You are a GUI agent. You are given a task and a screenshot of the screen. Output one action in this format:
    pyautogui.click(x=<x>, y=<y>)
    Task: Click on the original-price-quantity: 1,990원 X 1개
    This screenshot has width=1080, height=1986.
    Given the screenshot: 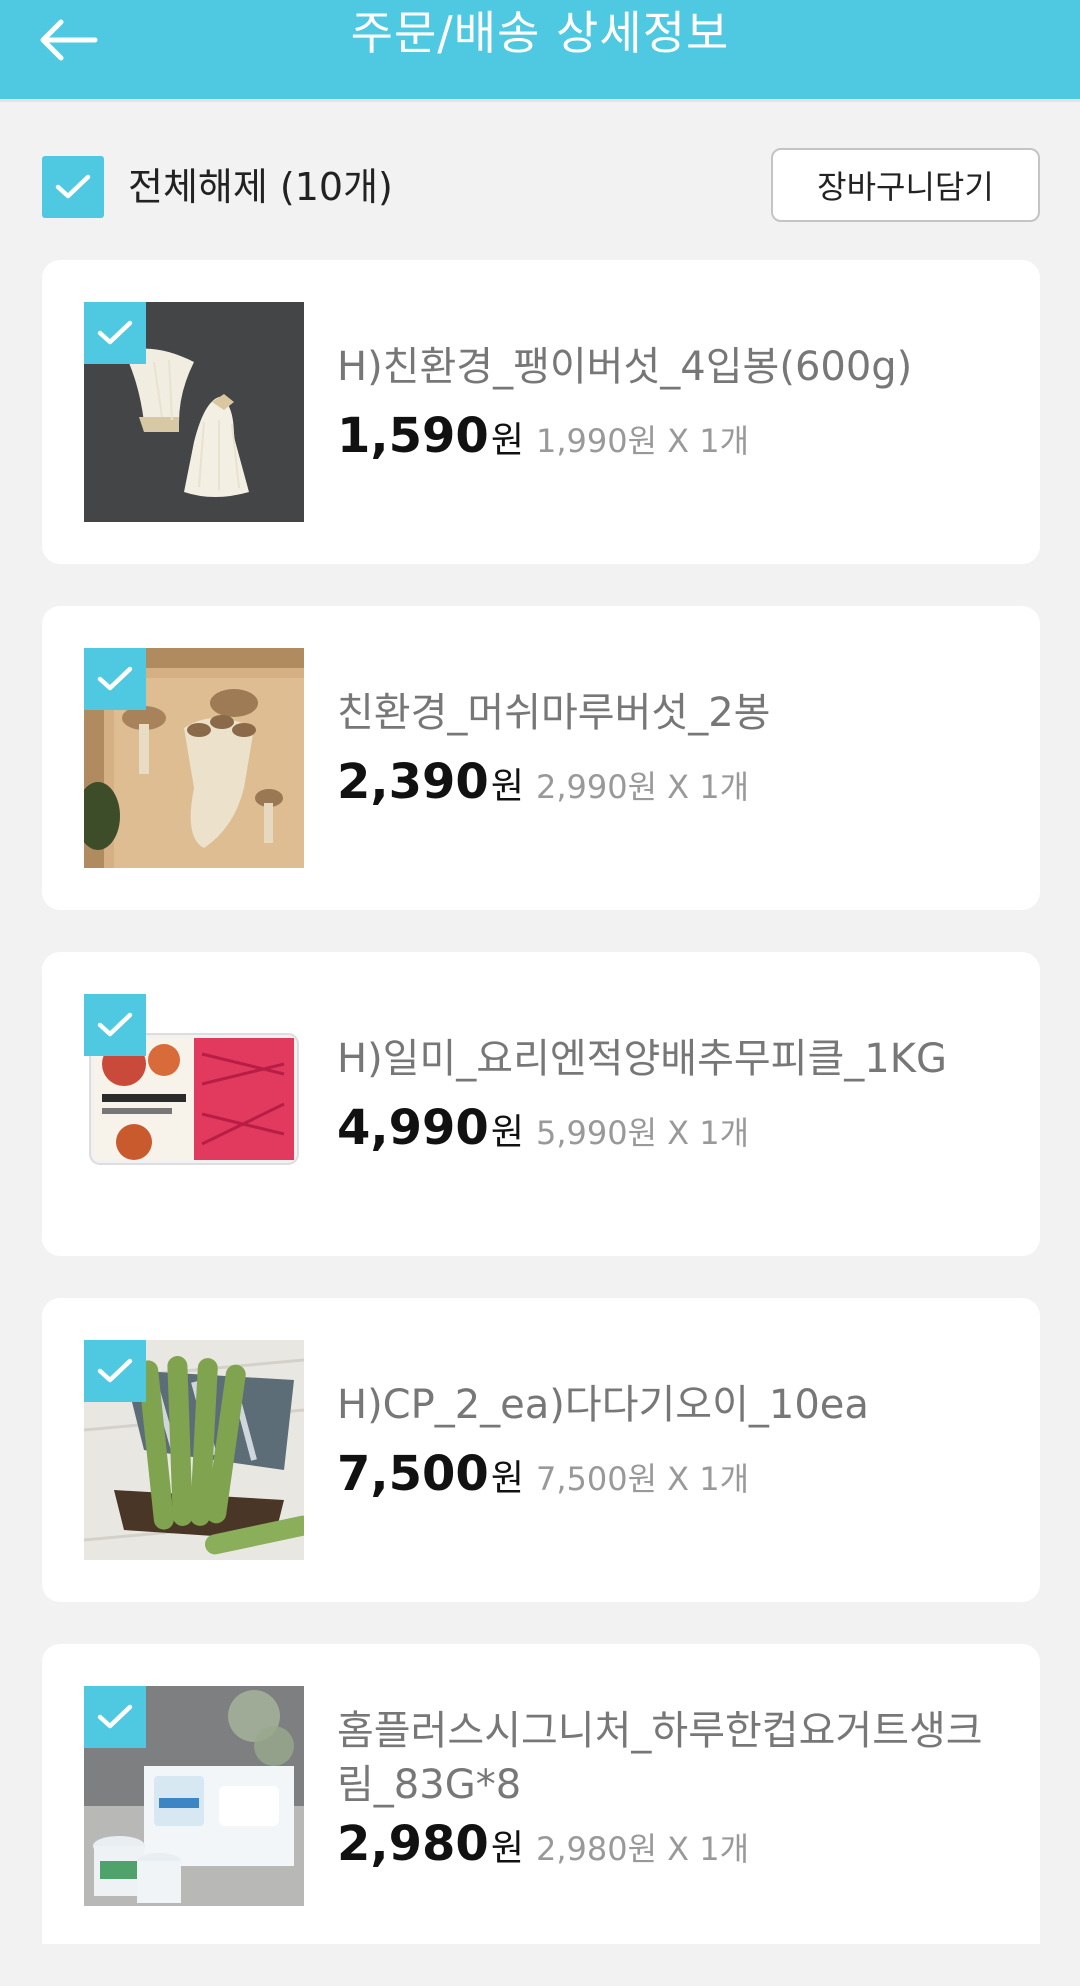 What is the action you would take?
    pyautogui.click(x=642, y=441)
    